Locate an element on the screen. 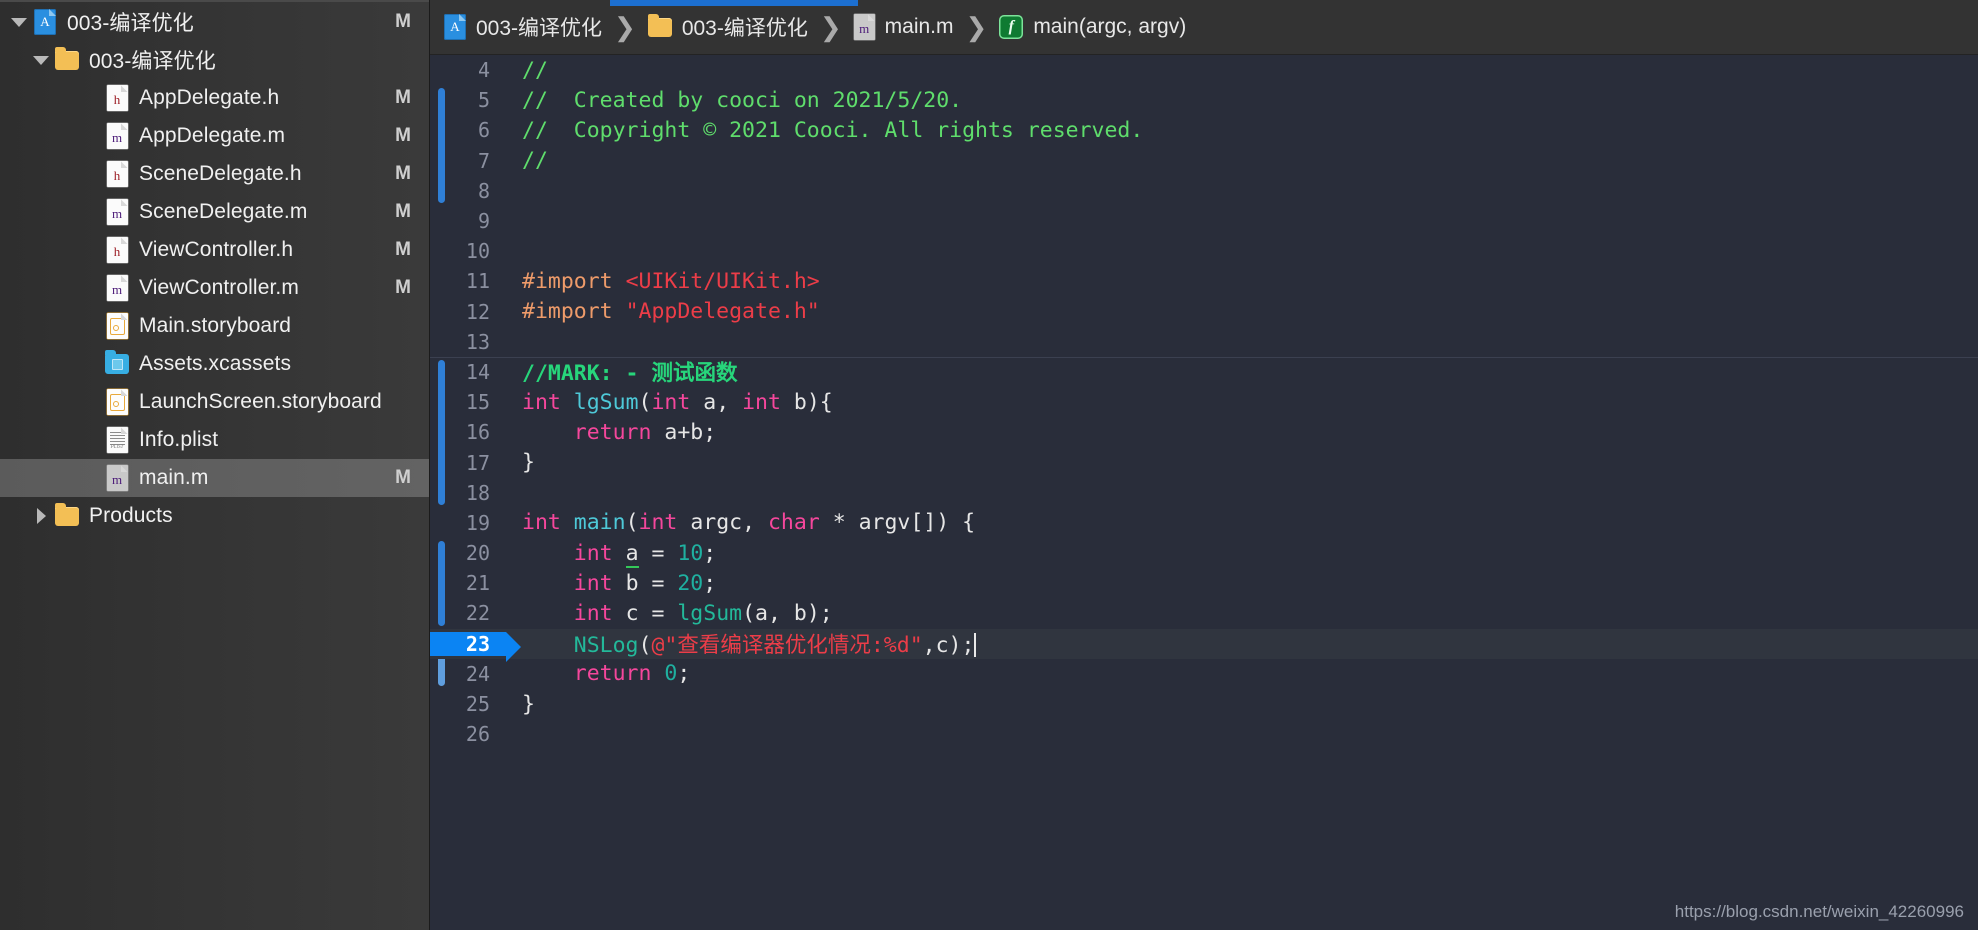 This screenshot has height=930, width=1978. code-line-11: 11 #import <UIKit/UIKit.h> is located at coordinates (1204, 281).